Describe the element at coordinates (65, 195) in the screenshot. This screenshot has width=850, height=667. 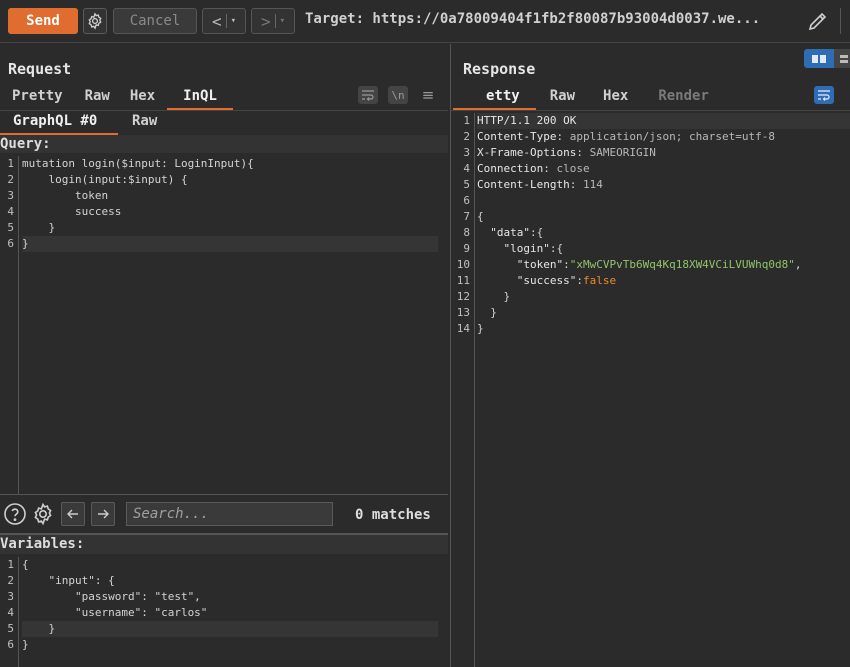
I see `code-line: token` at that location.